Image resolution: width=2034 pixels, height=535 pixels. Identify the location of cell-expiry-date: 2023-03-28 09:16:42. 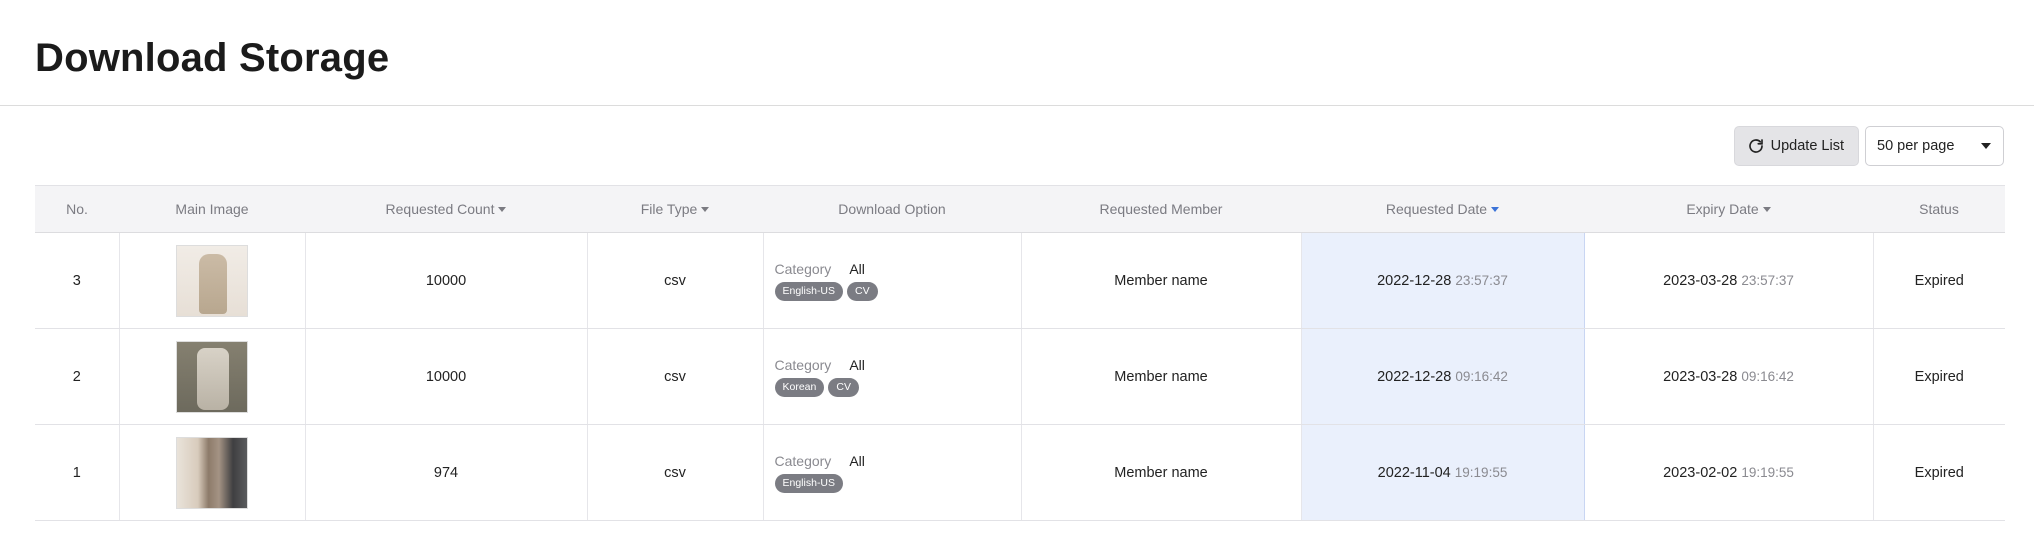
(1728, 376).